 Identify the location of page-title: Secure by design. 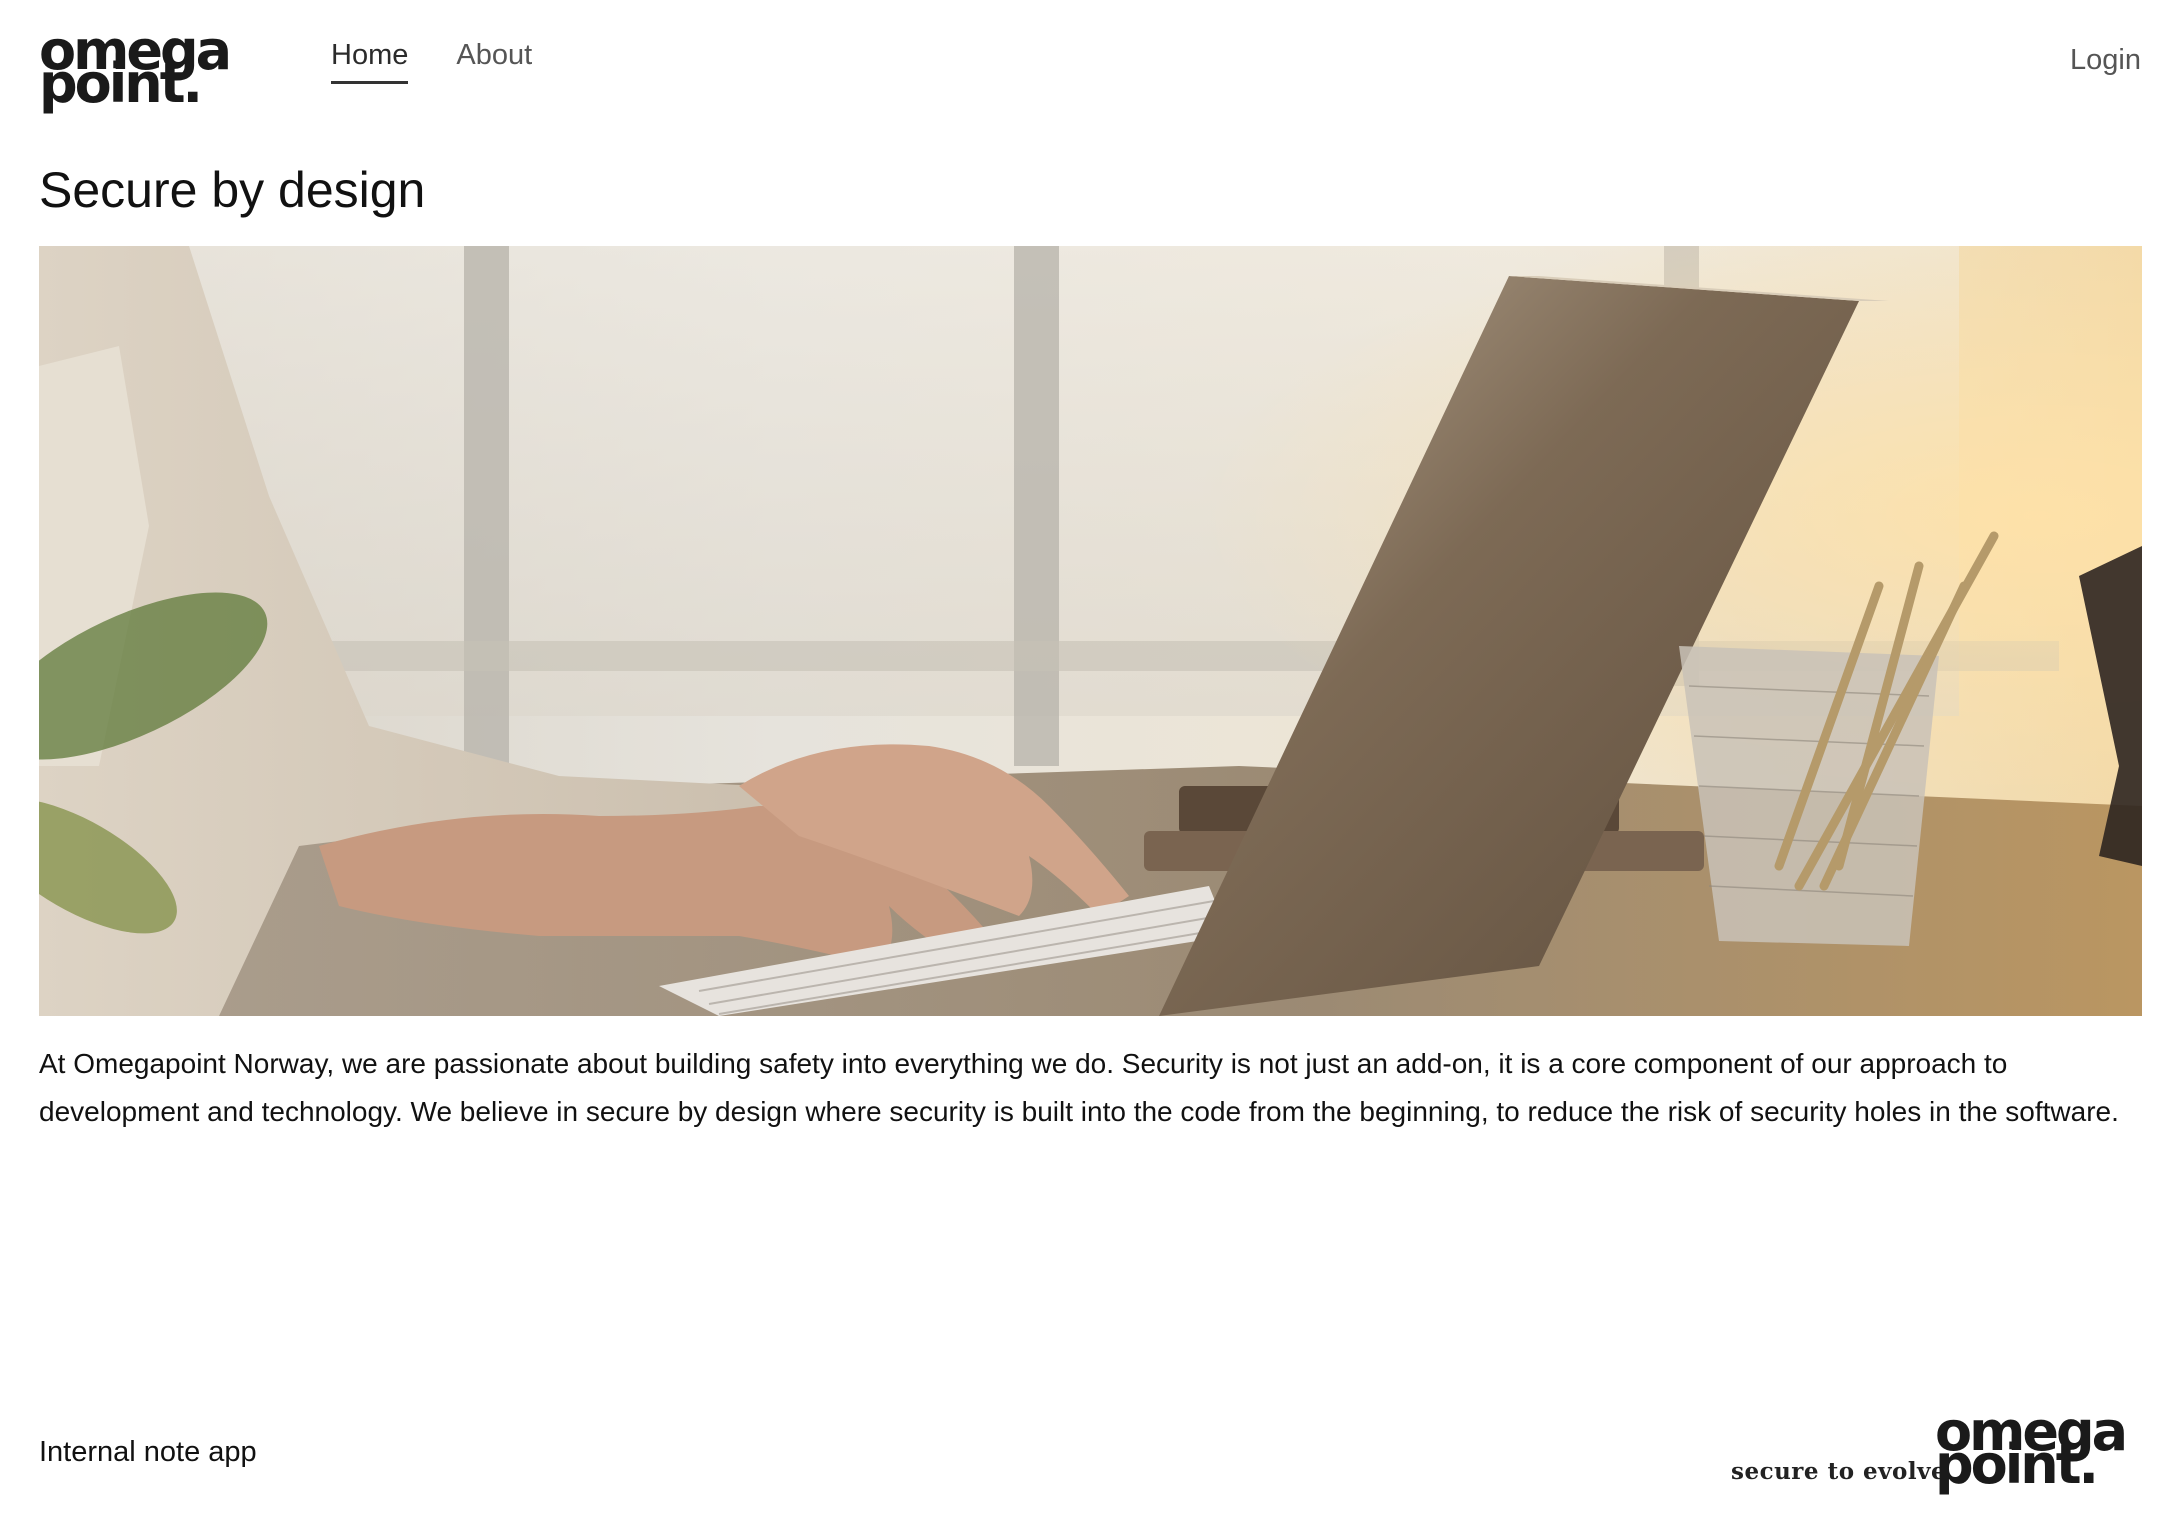
(232, 190).